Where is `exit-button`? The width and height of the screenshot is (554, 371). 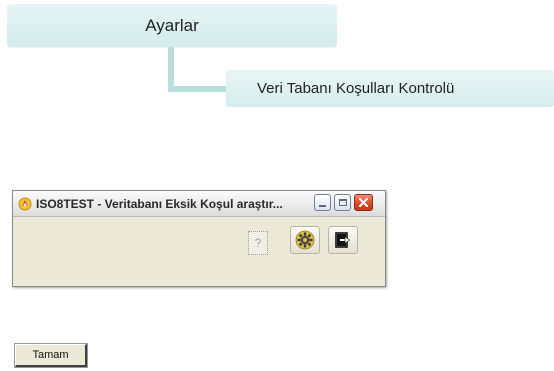
exit-button is located at coordinates (343, 240).